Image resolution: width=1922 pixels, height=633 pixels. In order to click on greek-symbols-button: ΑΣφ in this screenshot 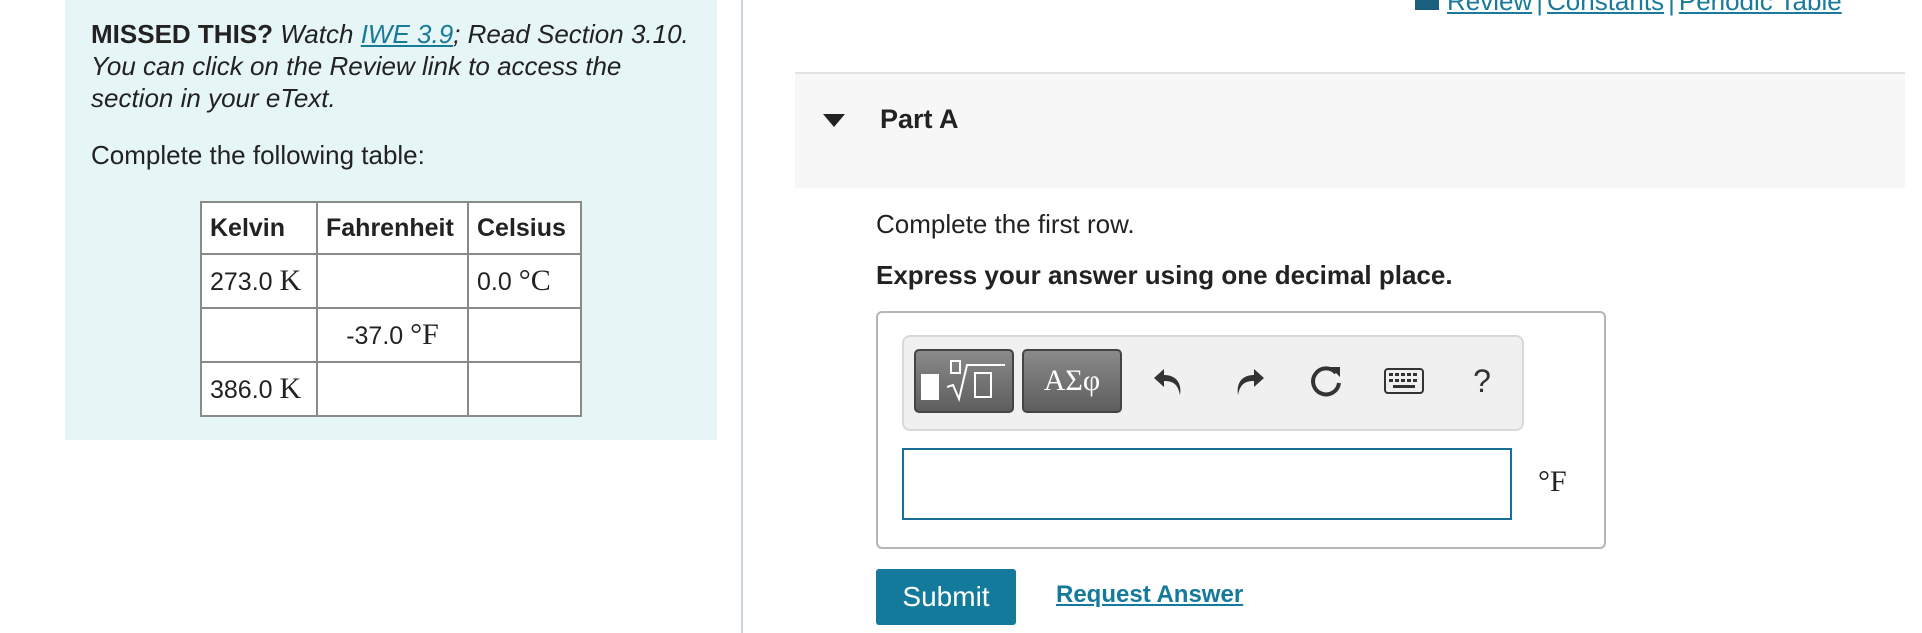, I will do `click(1072, 381)`.